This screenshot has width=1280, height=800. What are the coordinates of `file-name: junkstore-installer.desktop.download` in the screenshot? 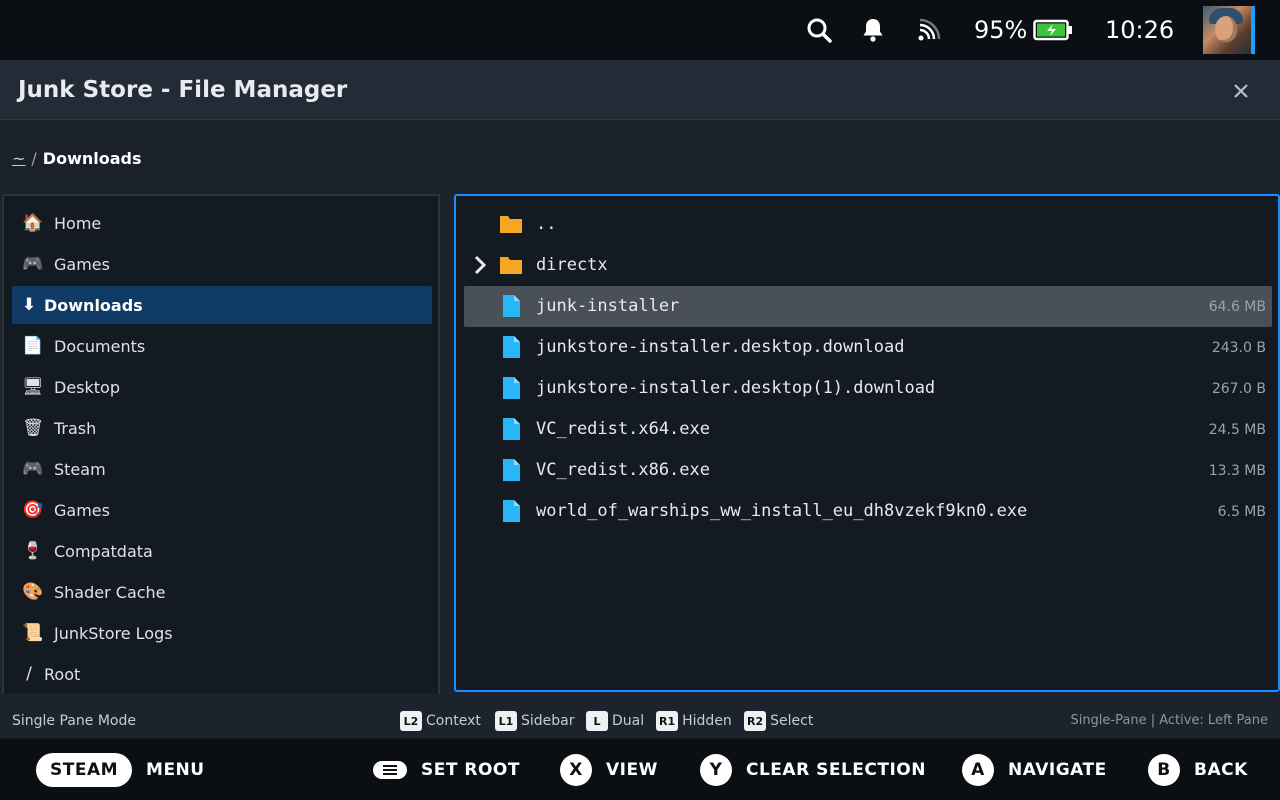 It's located at (720, 347).